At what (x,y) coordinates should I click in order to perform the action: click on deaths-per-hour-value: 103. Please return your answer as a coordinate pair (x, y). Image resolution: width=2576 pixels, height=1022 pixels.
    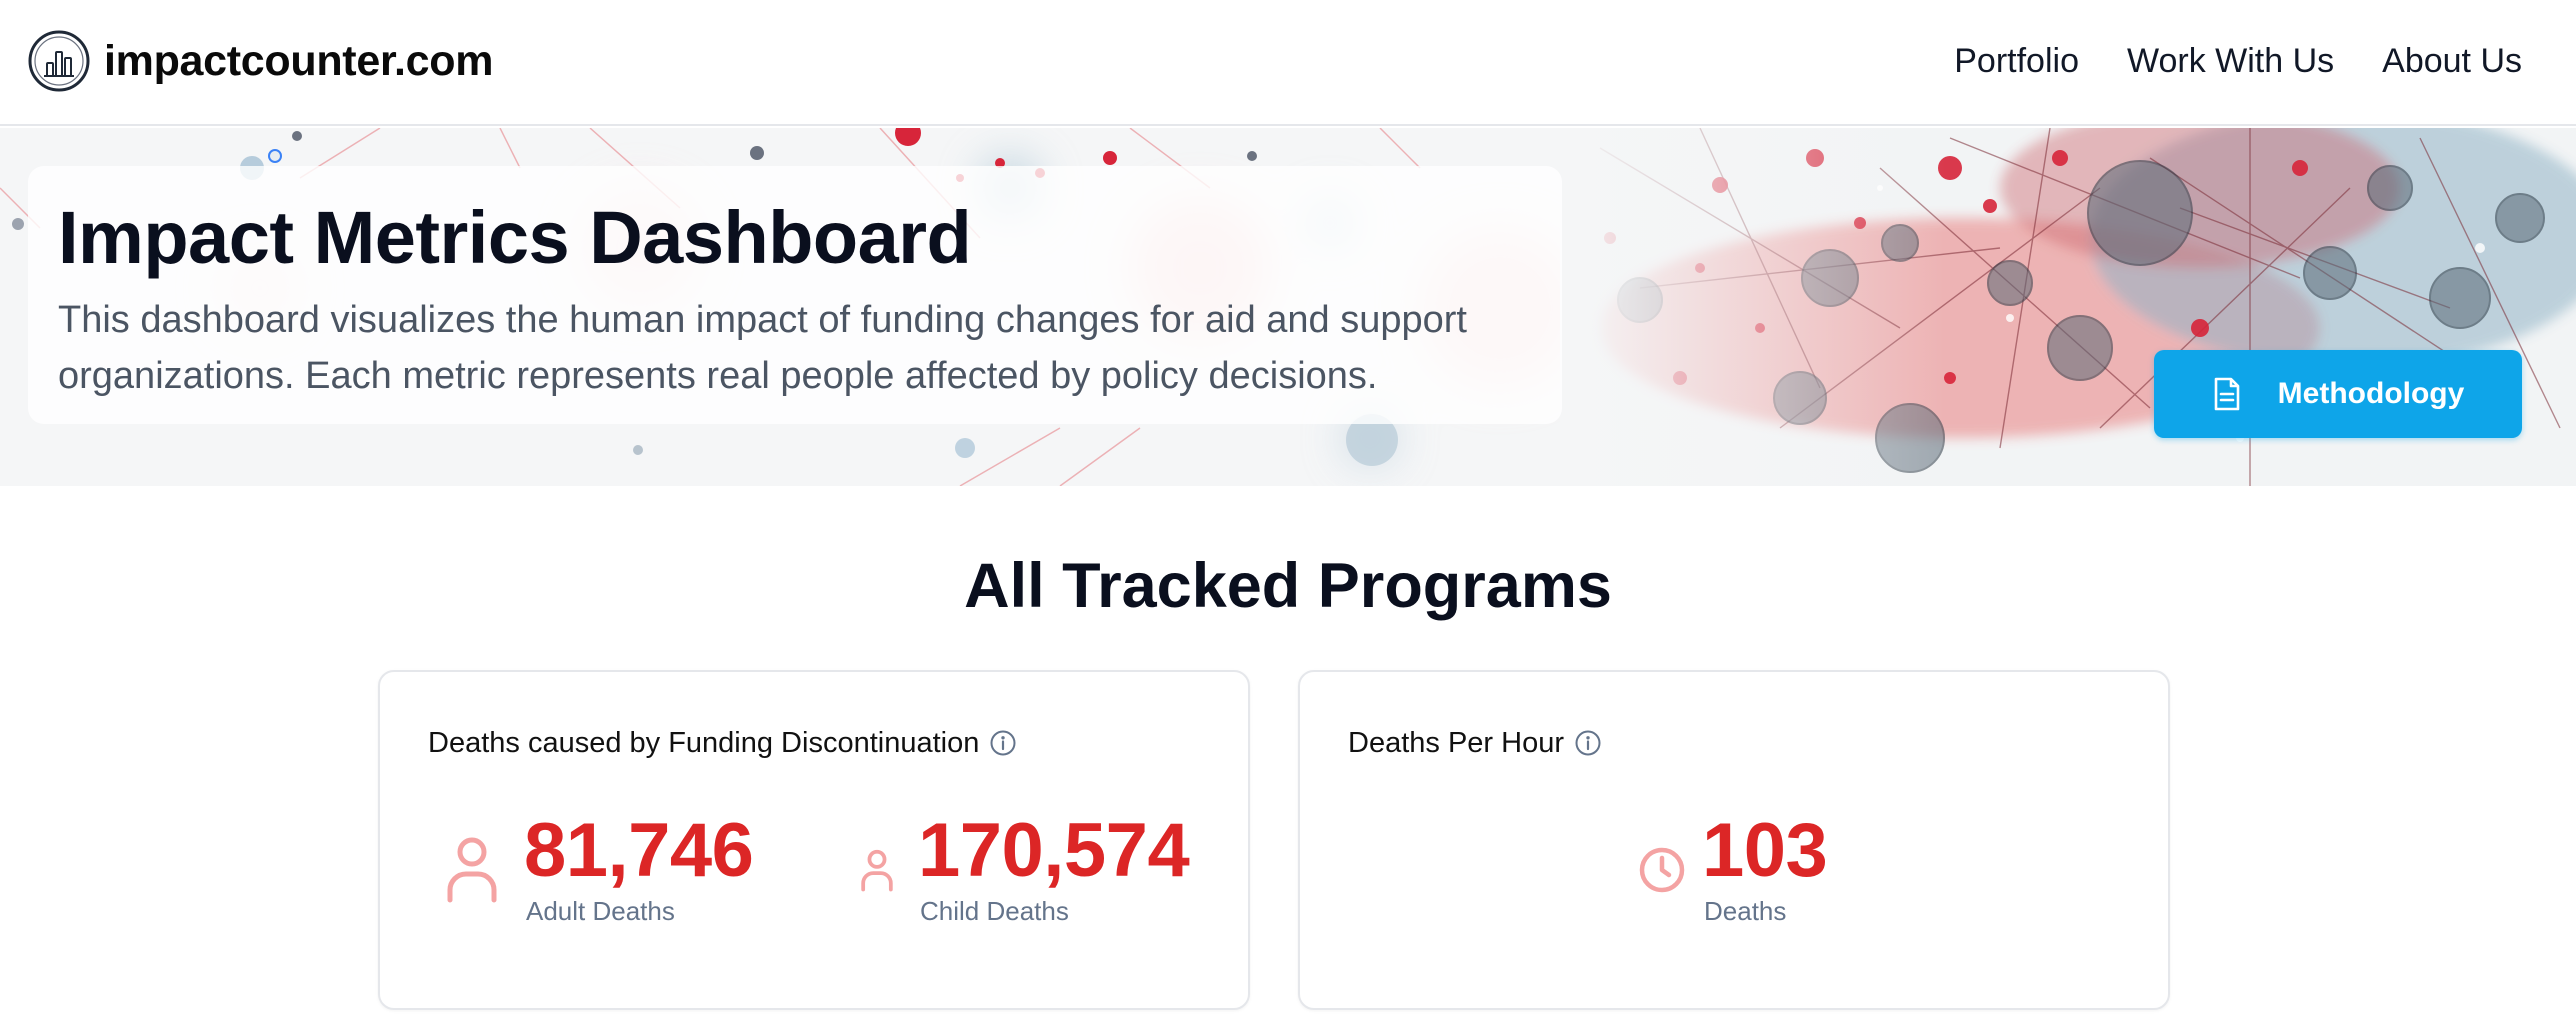
    Looking at the image, I should click on (1765, 850).